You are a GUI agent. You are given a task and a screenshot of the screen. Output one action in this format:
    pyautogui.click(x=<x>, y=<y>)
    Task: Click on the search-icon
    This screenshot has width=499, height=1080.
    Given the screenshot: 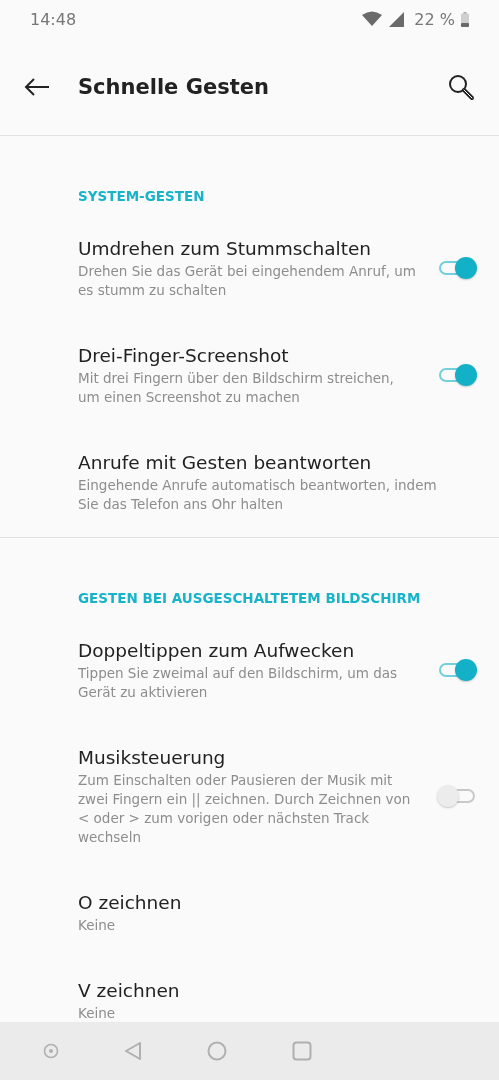 What is the action you would take?
    pyautogui.click(x=461, y=86)
    